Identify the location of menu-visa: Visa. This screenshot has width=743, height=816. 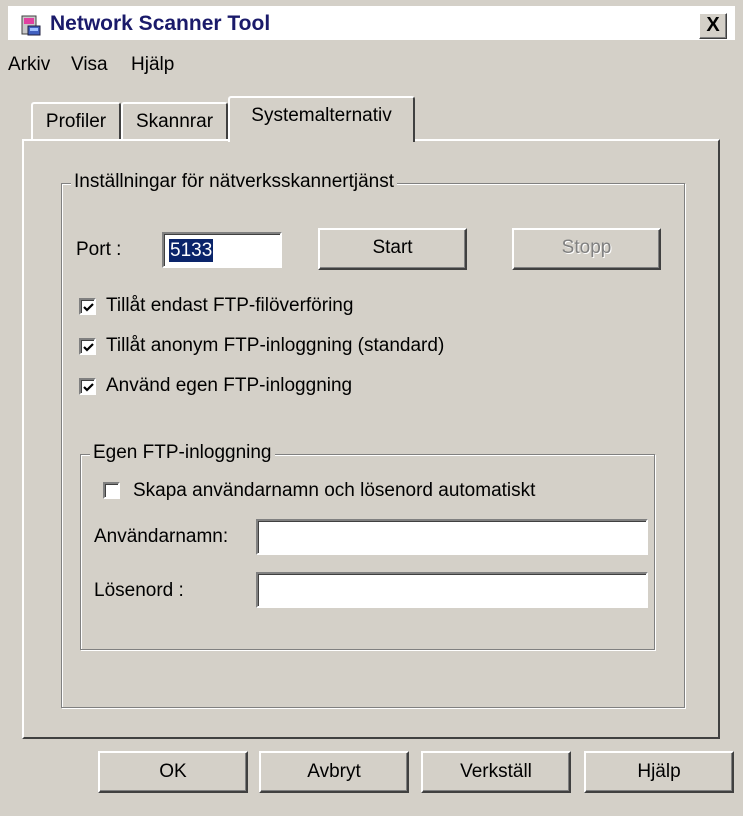
(89, 65).